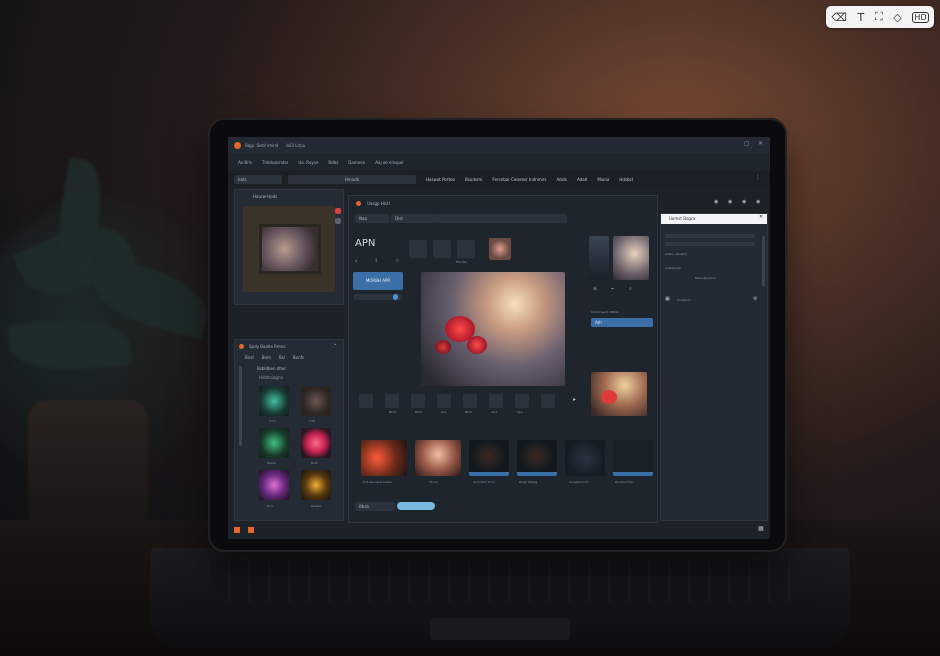  Describe the element at coordinates (500, 249) in the screenshot. I see `mini-thumb` at that location.